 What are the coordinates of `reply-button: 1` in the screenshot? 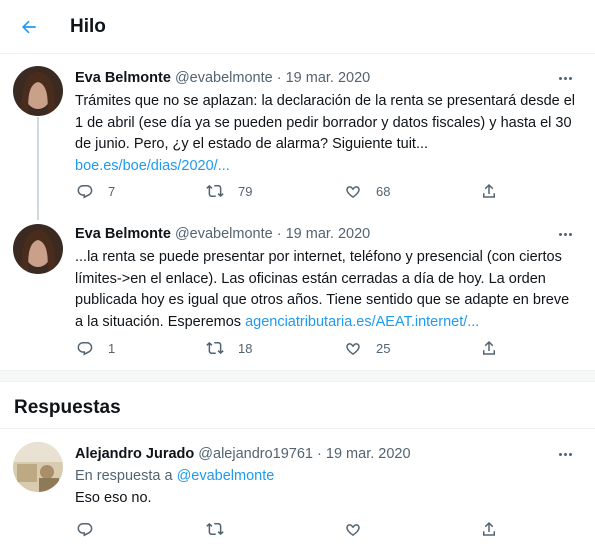 It's located at (95, 348).